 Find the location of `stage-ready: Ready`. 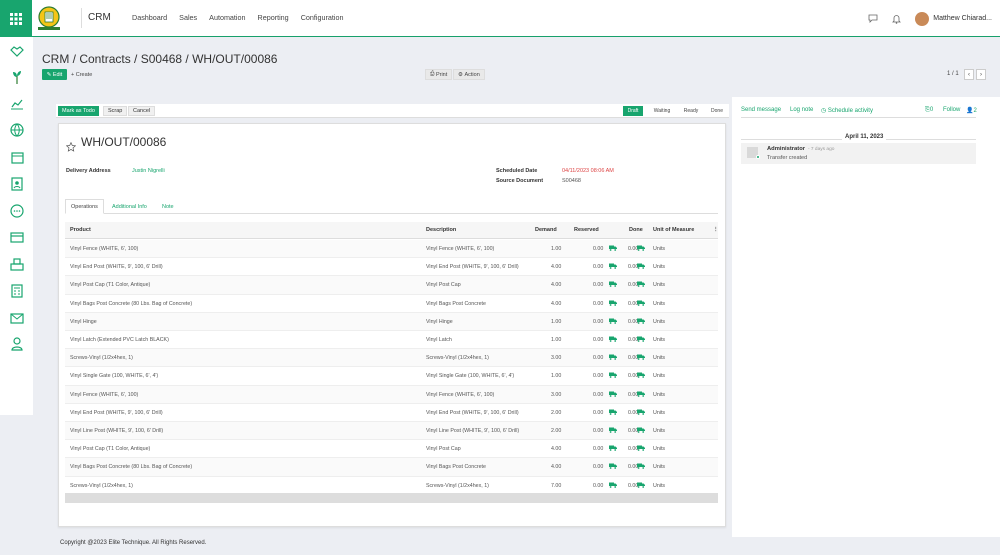

stage-ready: Ready is located at coordinates (691, 111).